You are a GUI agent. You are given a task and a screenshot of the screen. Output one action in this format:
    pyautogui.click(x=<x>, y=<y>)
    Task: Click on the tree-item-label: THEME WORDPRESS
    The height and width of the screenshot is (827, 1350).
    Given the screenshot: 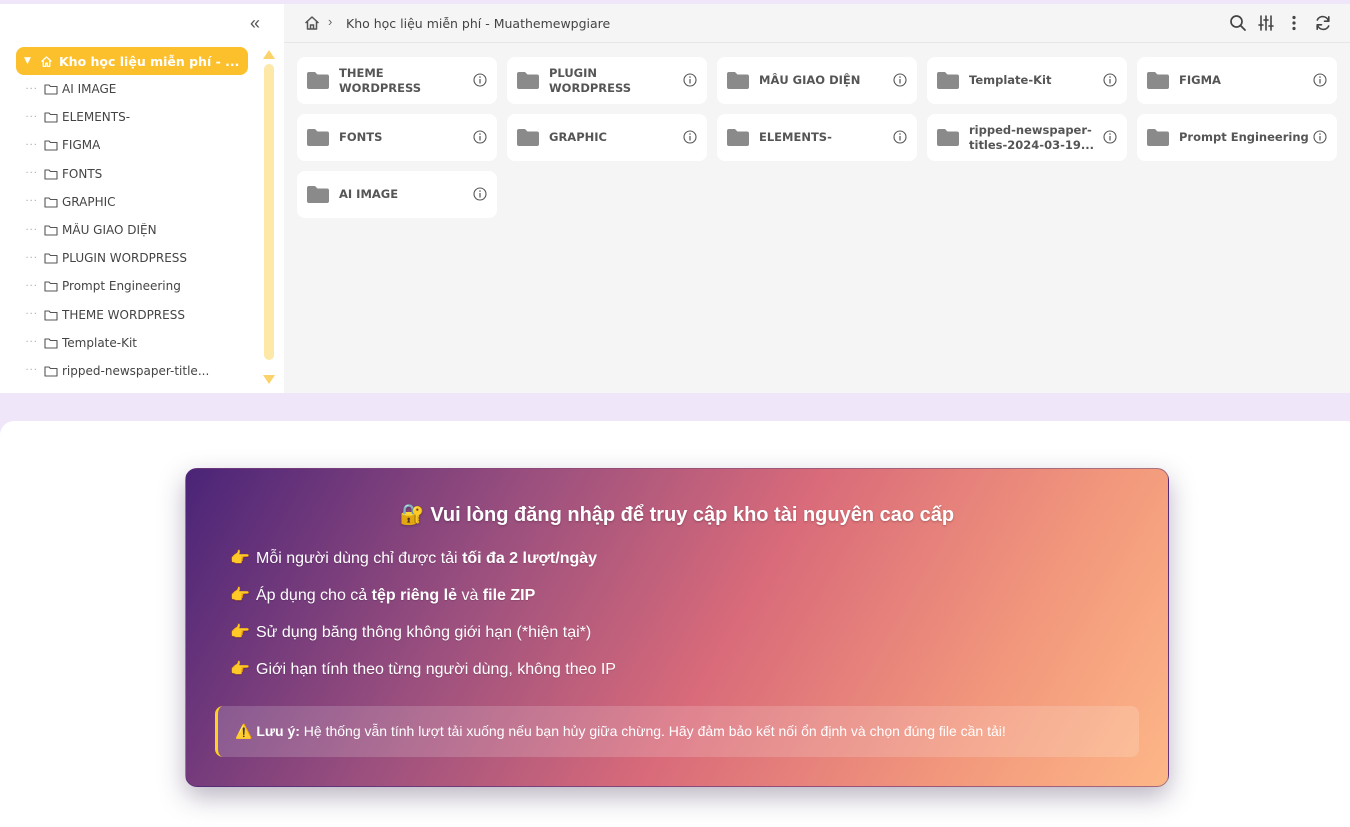 What is the action you would take?
    pyautogui.click(x=123, y=314)
    